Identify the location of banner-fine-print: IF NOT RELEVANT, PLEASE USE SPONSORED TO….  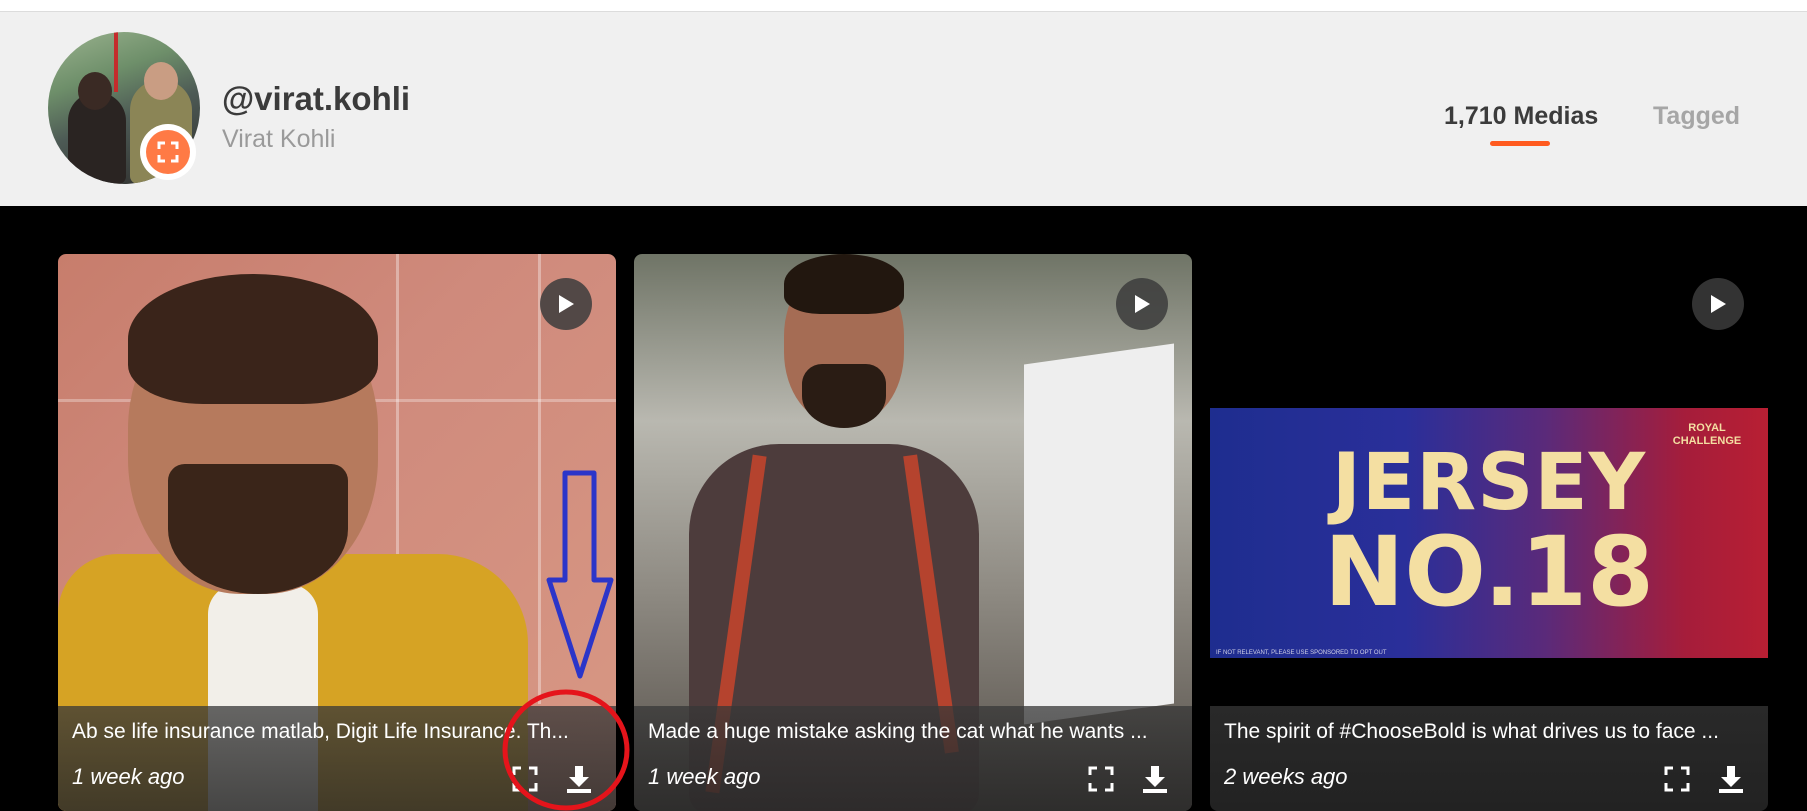
(1301, 653).